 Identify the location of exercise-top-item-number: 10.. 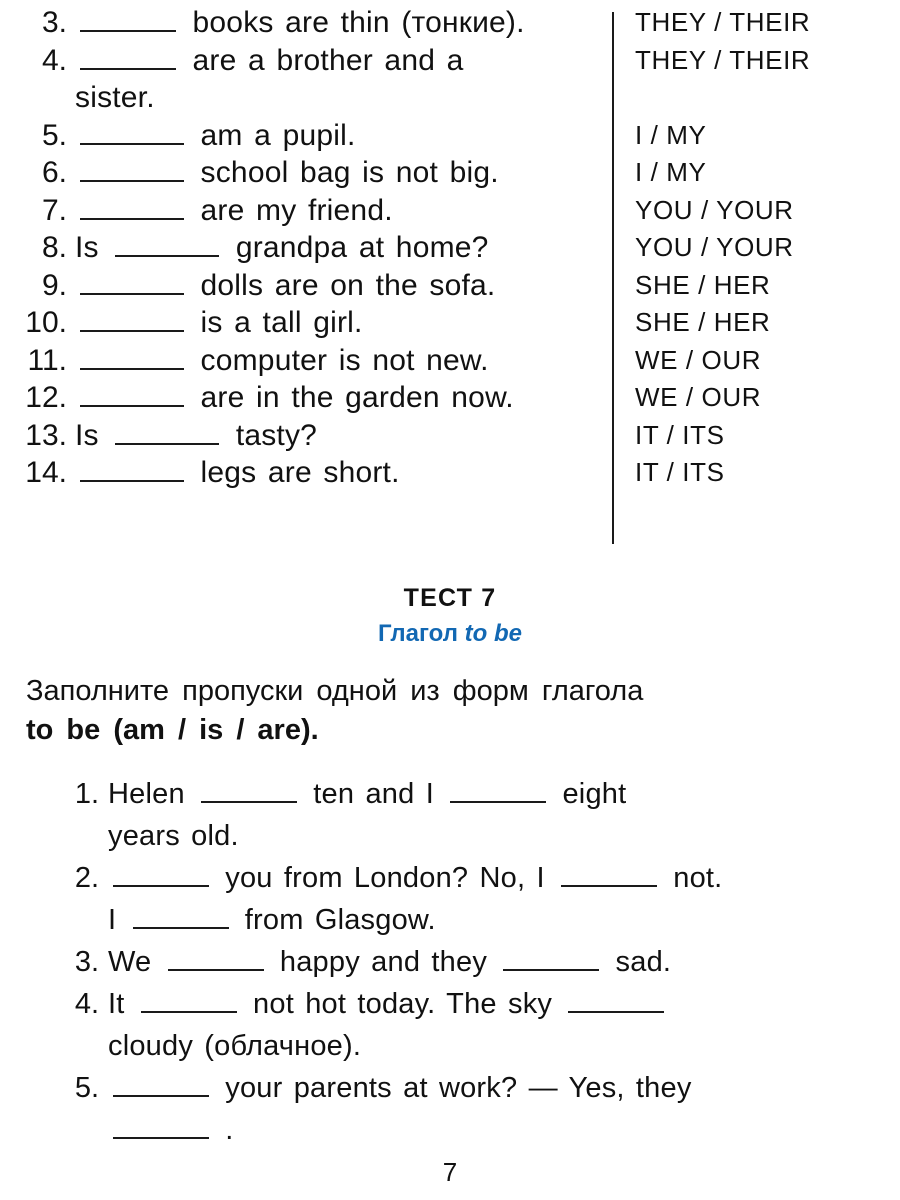
(46, 322).